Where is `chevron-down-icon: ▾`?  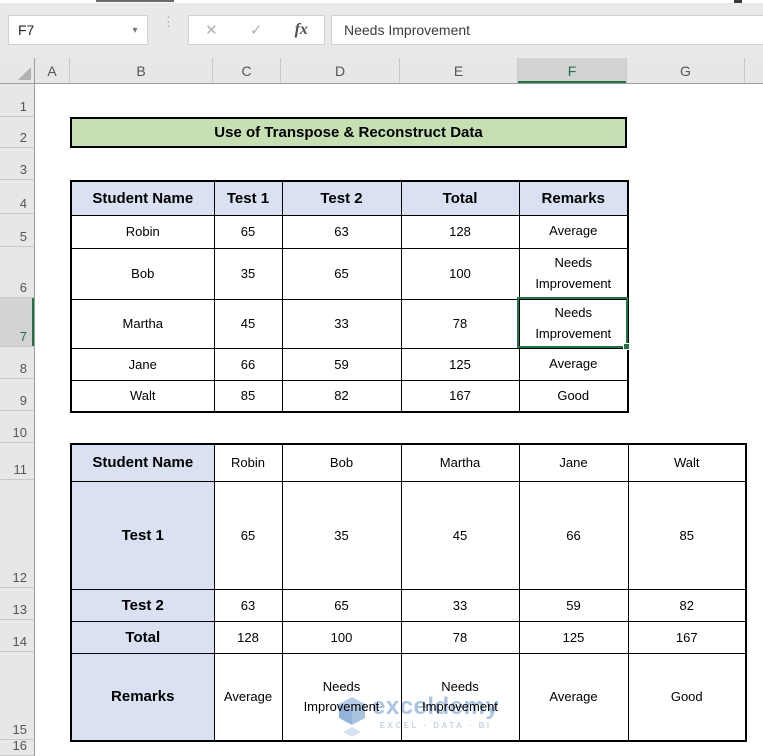
chevron-down-icon: ▾ is located at coordinates (135, 30).